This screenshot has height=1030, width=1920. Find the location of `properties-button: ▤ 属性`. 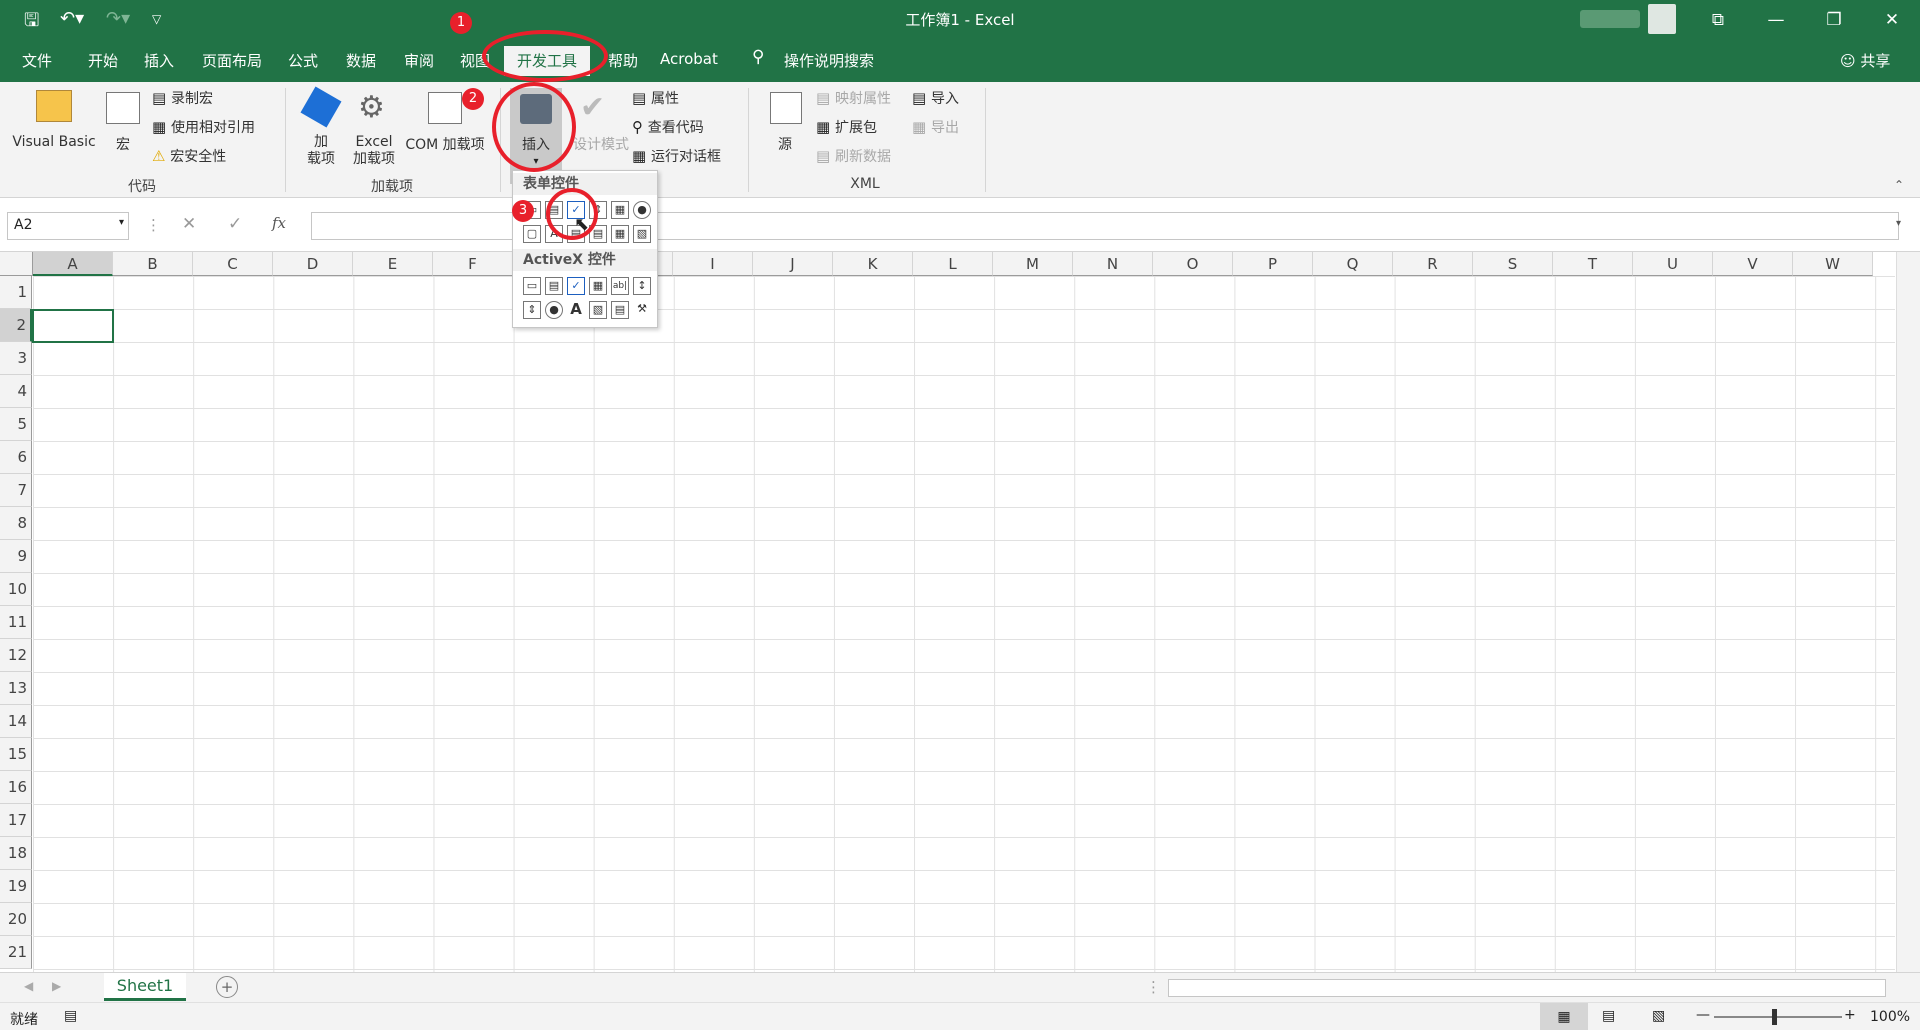

properties-button: ▤ 属性 is located at coordinates (655, 98).